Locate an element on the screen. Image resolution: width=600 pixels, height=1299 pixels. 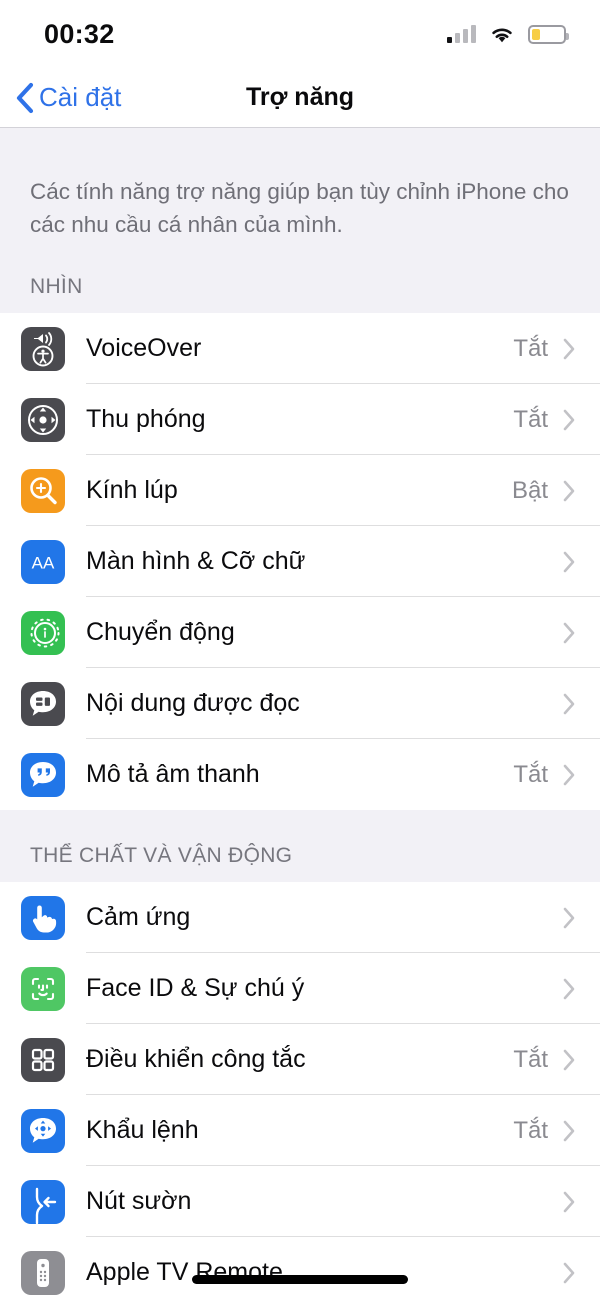
row-side-button: Nút sườn is located at coordinates (300, 1202).